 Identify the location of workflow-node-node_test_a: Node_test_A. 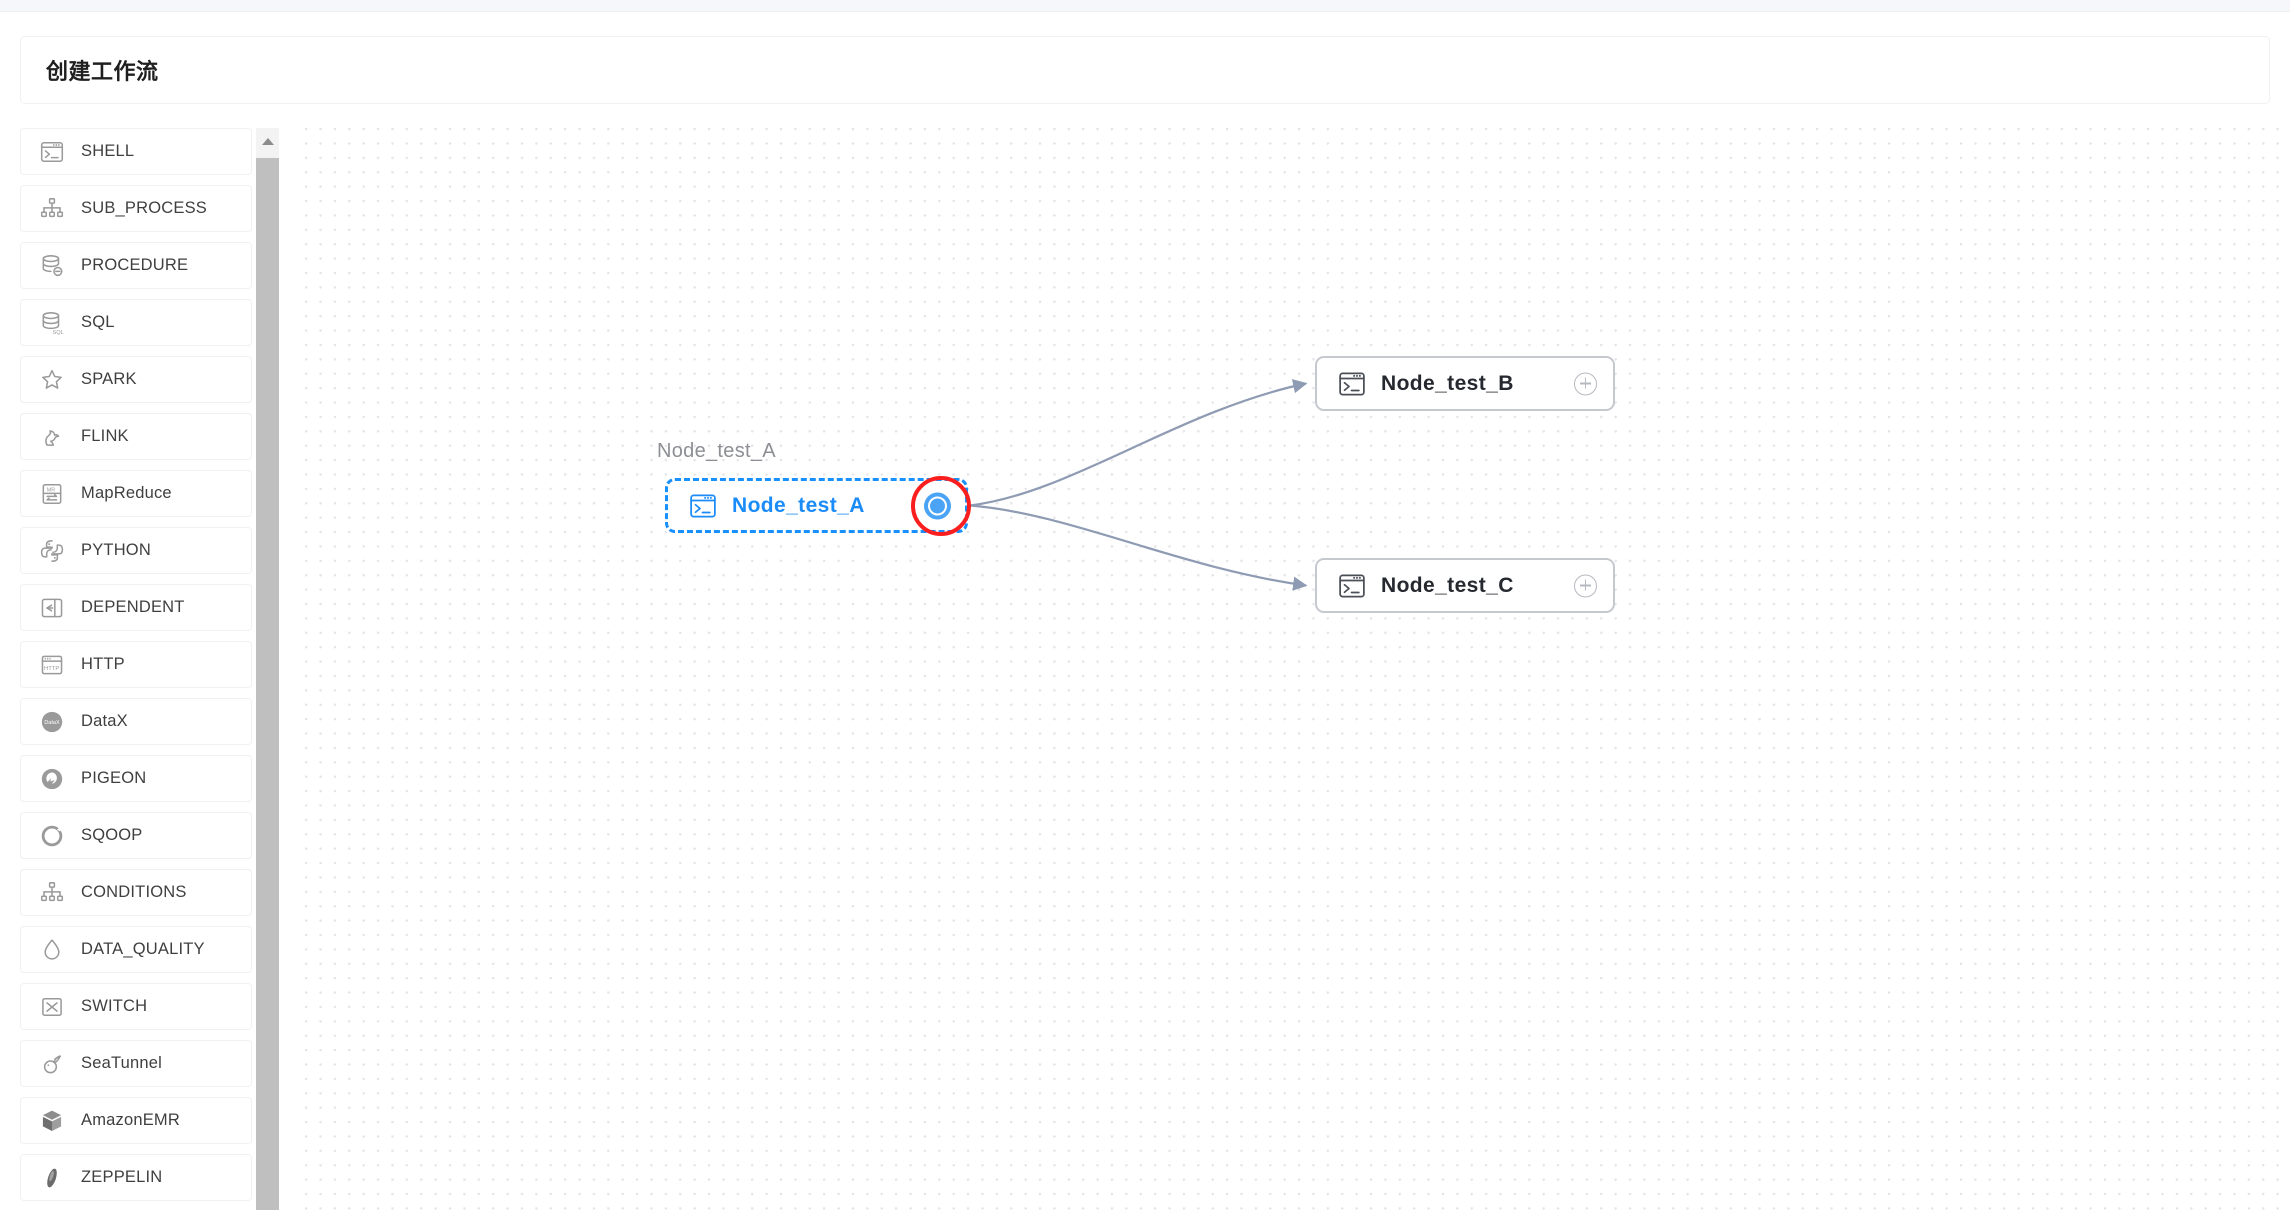
(816, 505).